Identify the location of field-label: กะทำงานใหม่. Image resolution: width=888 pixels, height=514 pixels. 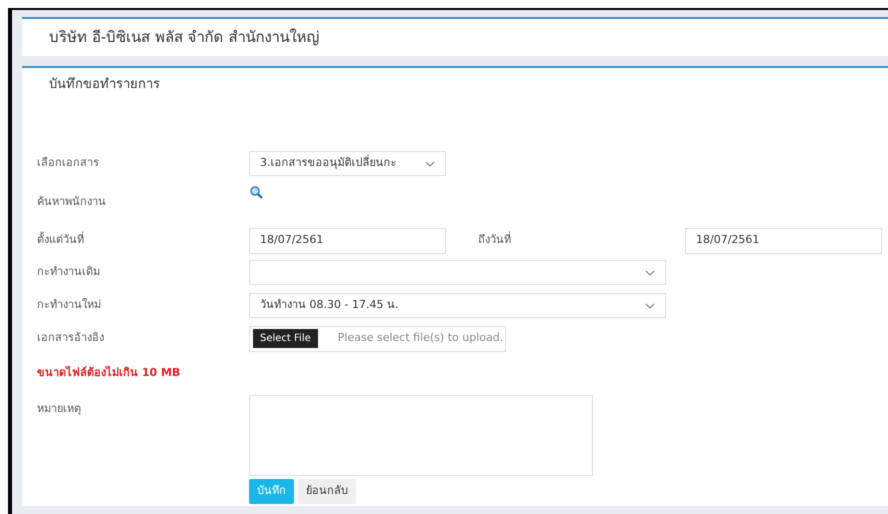
(69, 305).